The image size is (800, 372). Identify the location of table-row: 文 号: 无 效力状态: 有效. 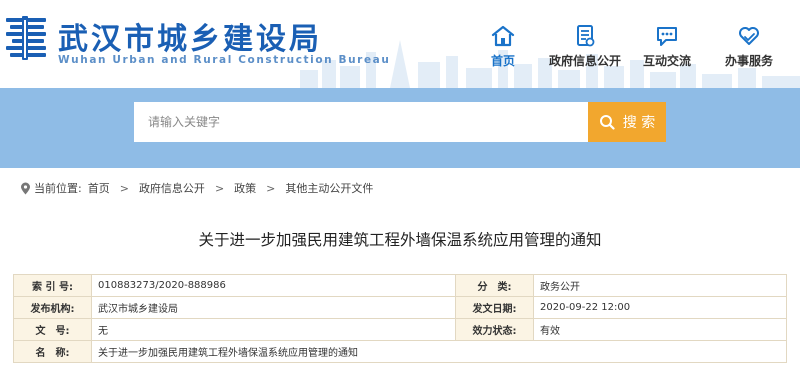
(400, 329).